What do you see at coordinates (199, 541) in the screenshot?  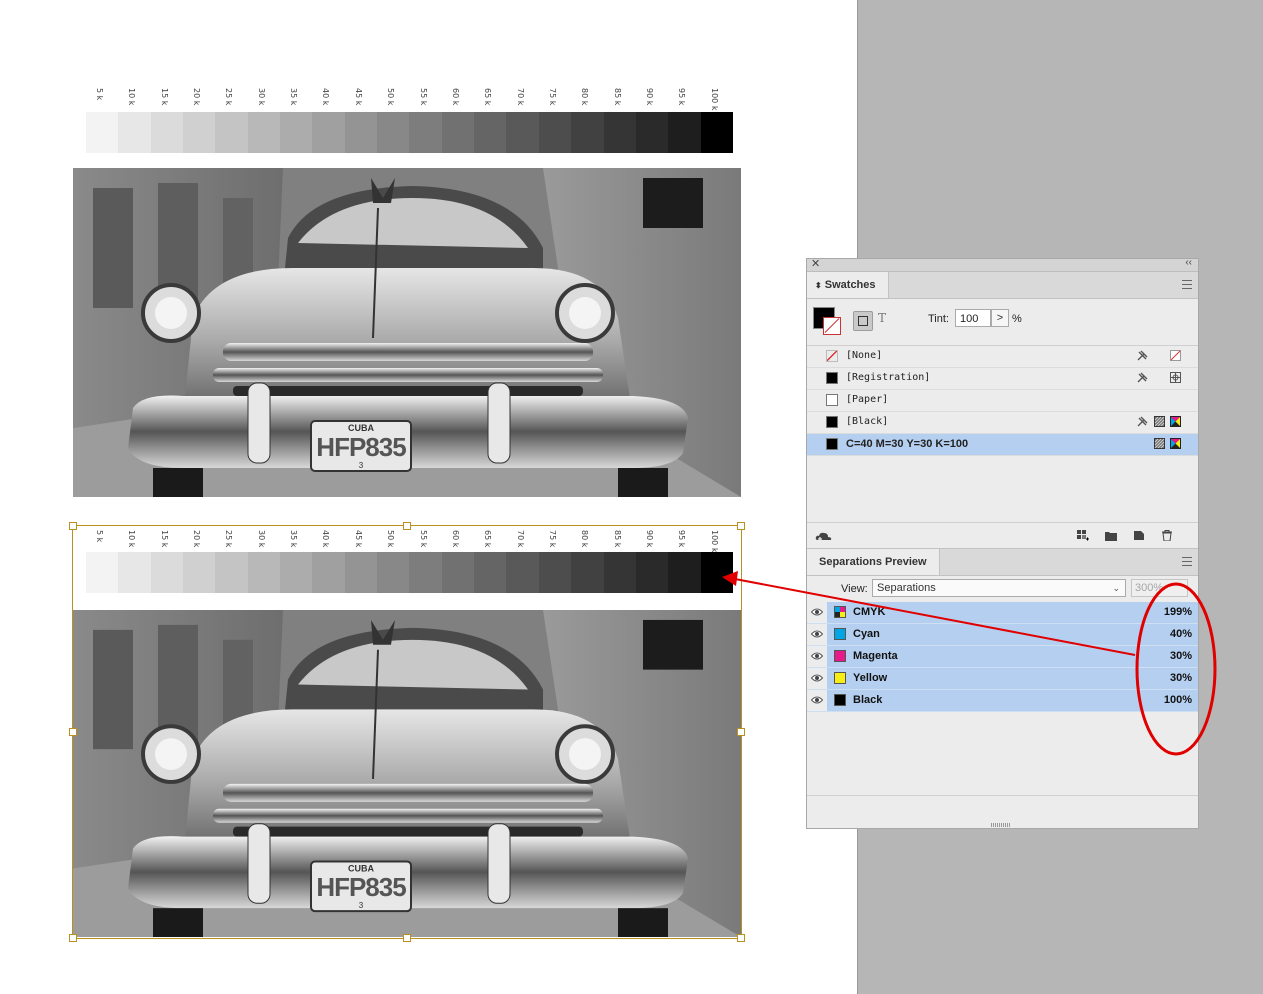 I see `ramp-tick-label: 20 k` at bounding box center [199, 541].